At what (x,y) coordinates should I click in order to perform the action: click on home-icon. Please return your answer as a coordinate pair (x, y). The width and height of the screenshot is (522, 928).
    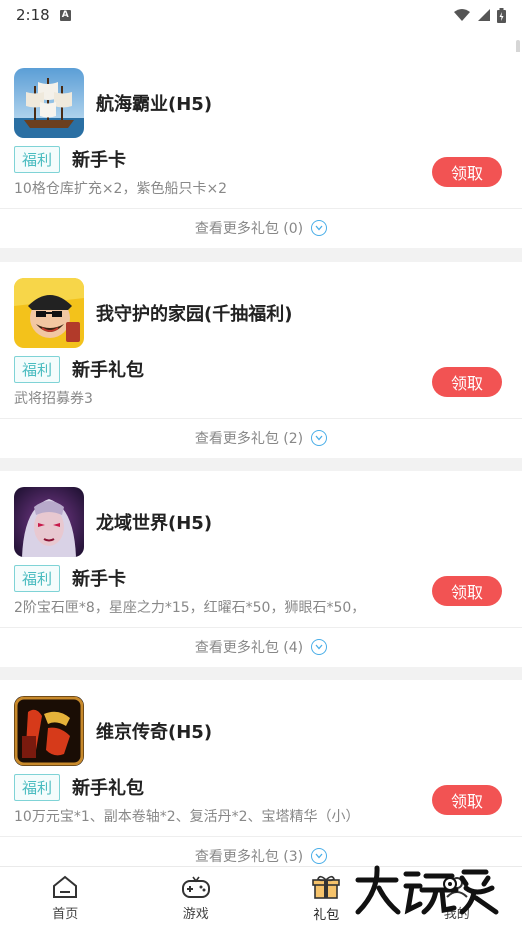
    Looking at the image, I should click on (65, 886).